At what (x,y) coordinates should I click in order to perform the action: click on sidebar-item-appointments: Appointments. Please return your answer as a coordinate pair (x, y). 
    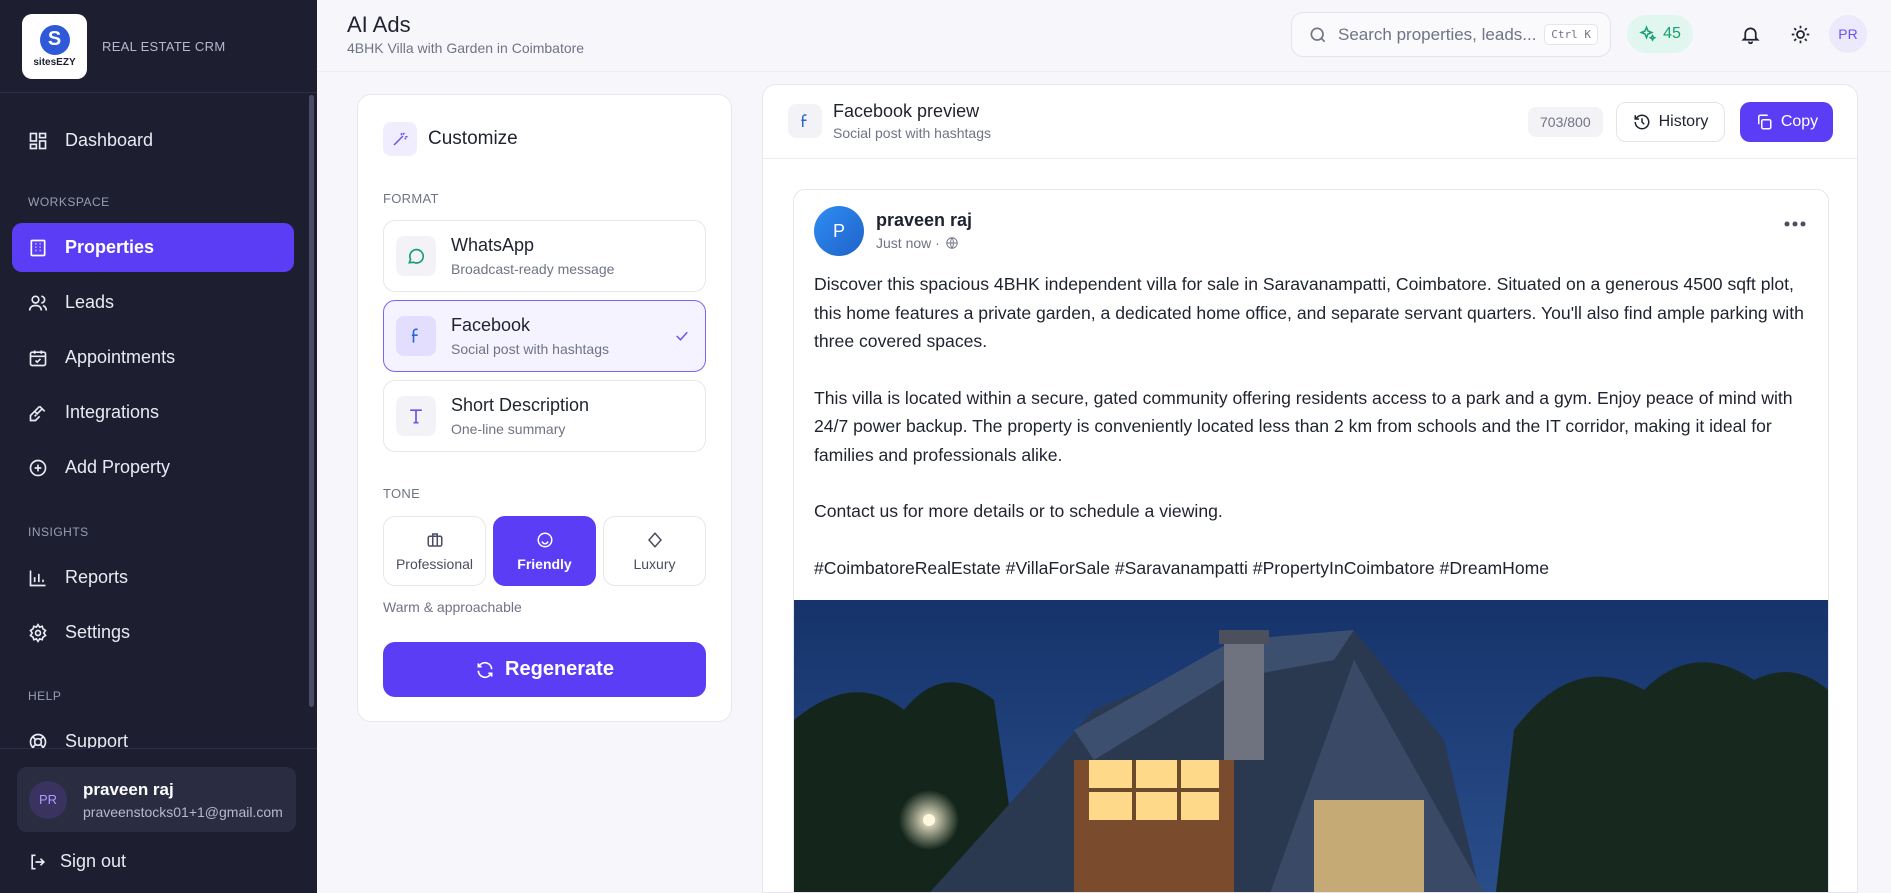
    Looking at the image, I should click on (153, 357).